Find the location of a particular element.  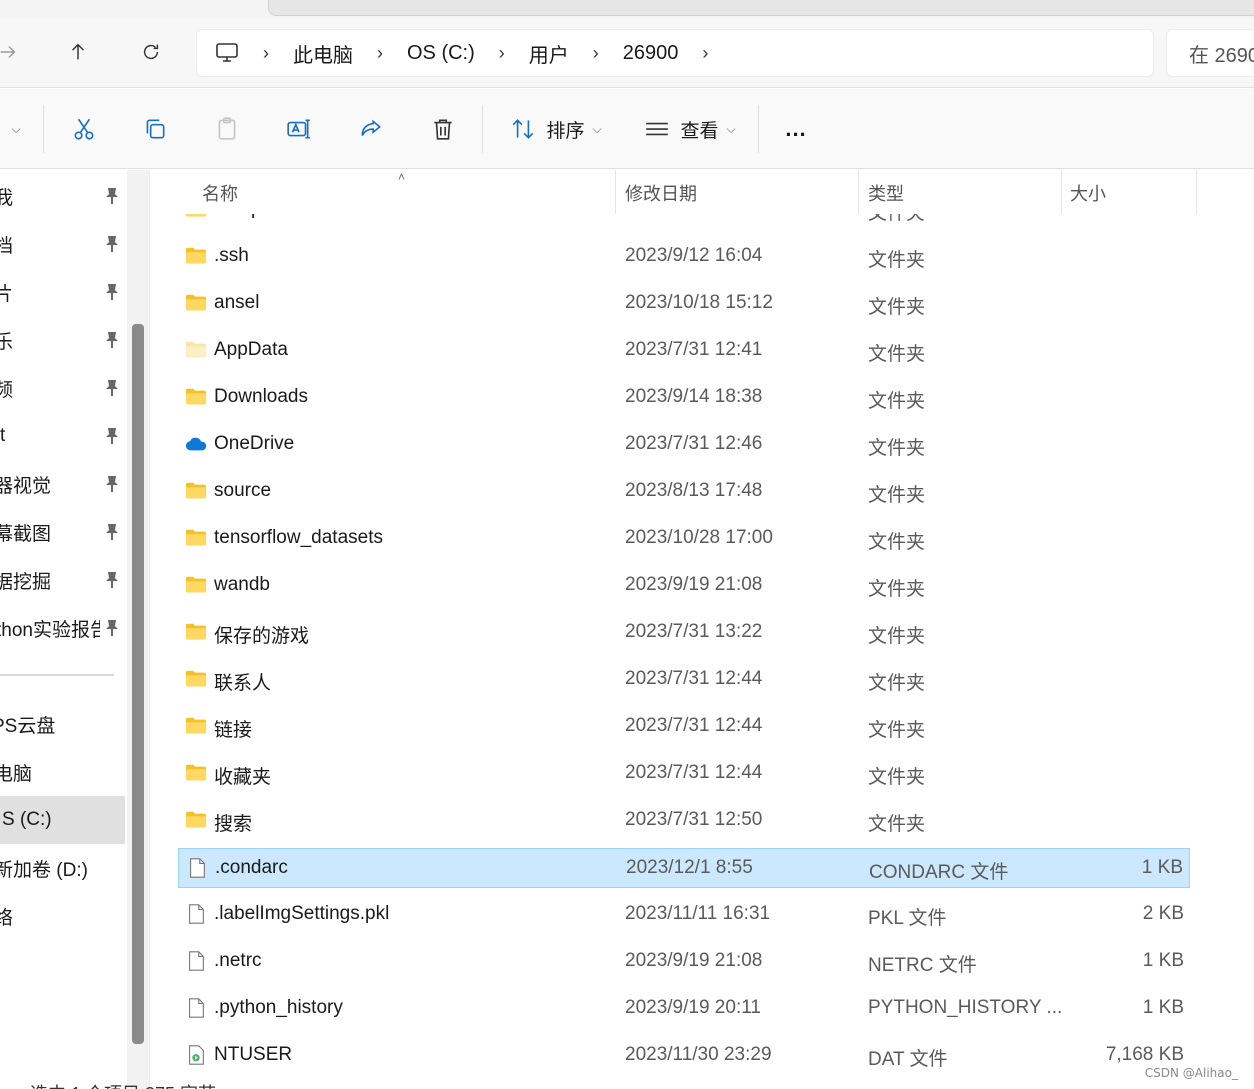

refresh-button is located at coordinates (151, 52).